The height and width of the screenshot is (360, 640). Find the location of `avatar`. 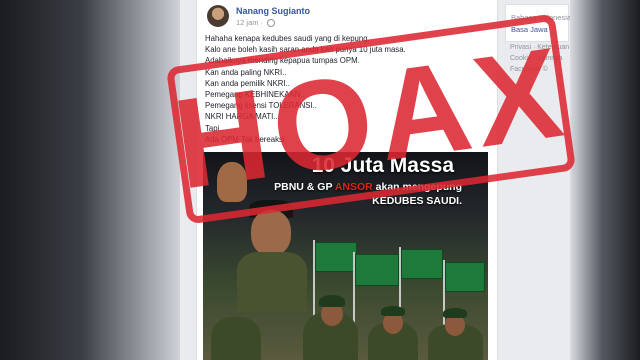

avatar is located at coordinates (218, 16).